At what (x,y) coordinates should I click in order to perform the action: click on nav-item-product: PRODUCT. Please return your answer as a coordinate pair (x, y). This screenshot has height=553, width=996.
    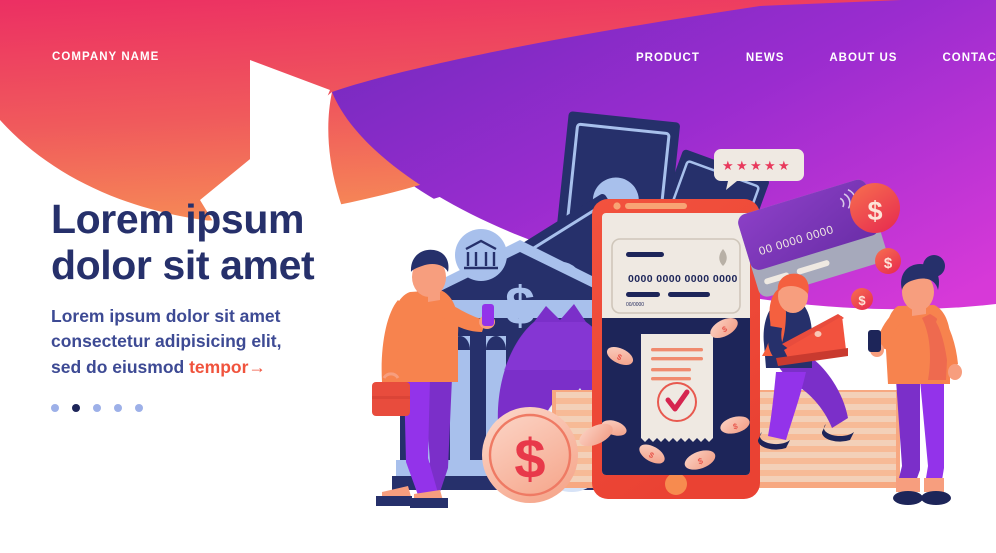
    Looking at the image, I should click on (668, 58).